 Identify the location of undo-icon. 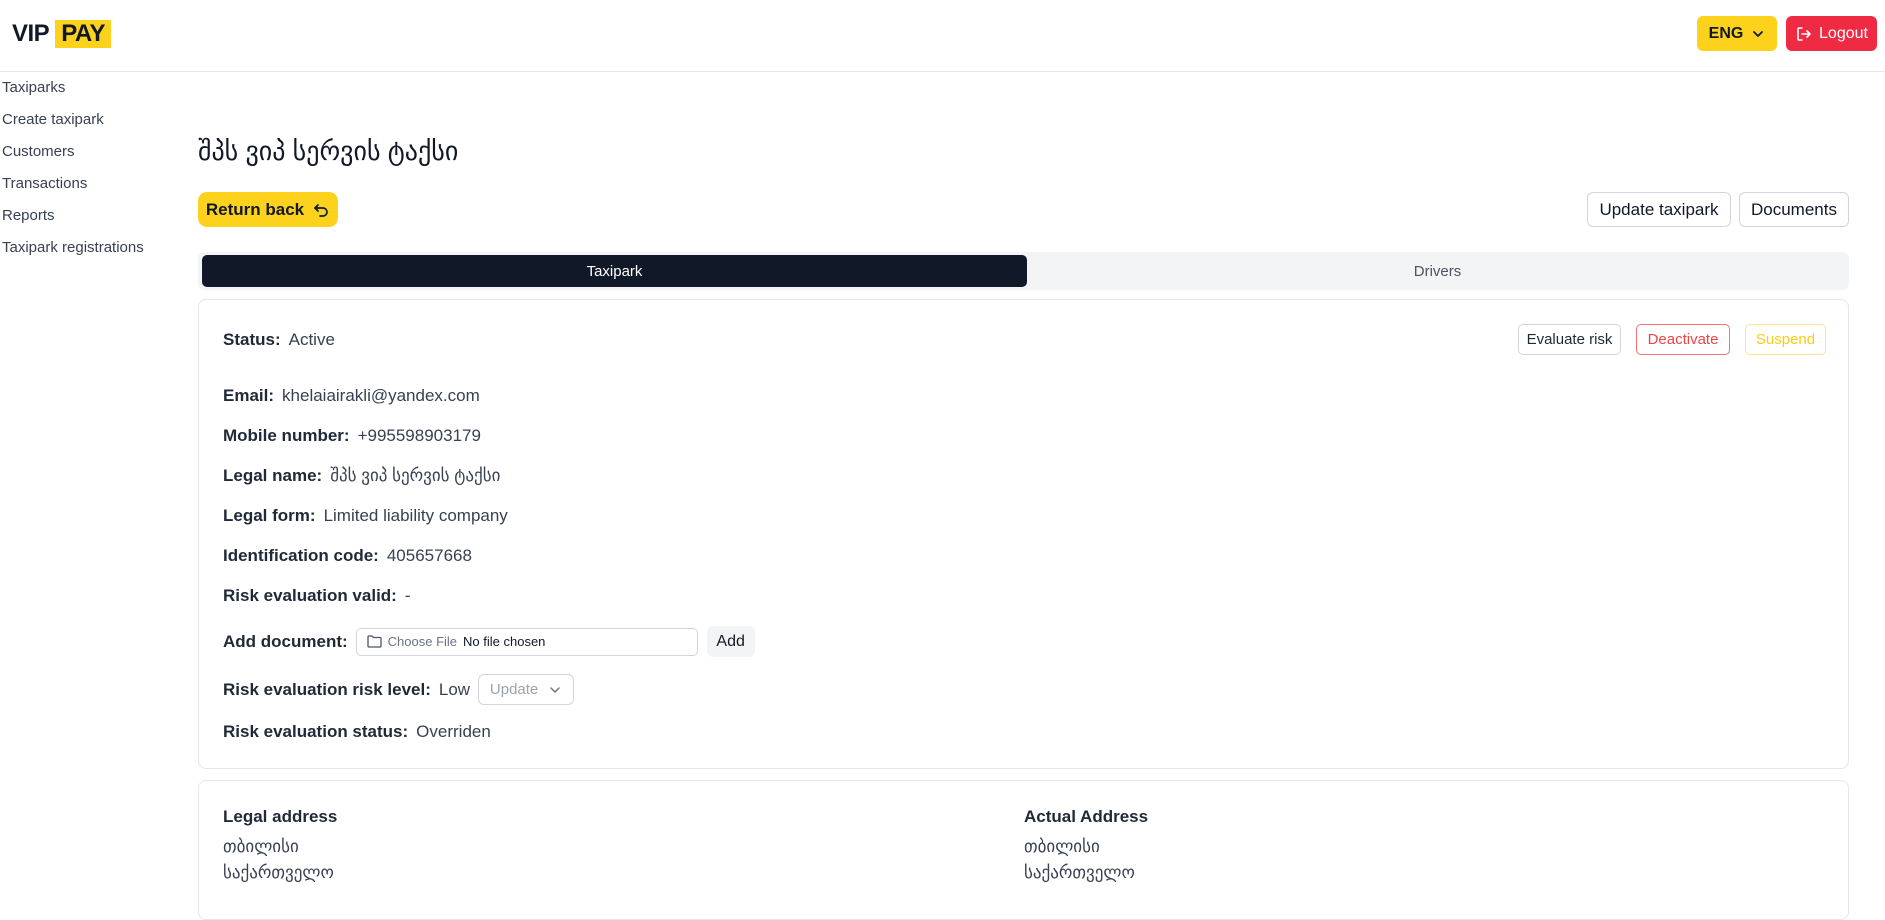
(321, 210).